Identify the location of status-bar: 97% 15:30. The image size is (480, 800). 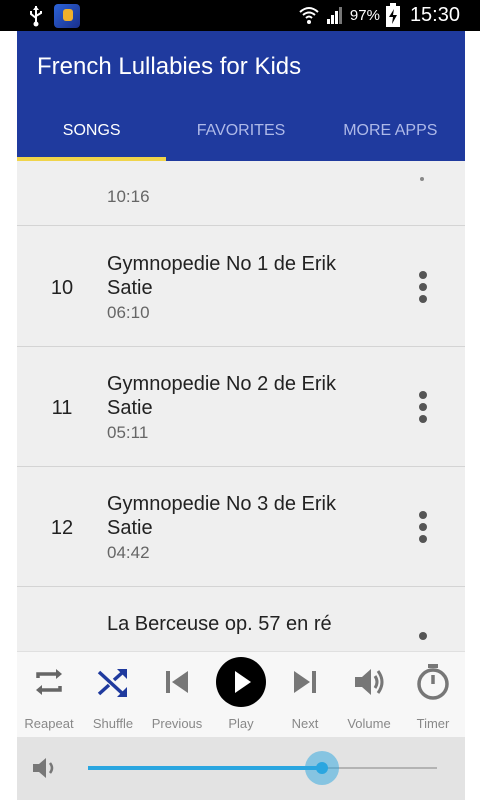
(240, 15).